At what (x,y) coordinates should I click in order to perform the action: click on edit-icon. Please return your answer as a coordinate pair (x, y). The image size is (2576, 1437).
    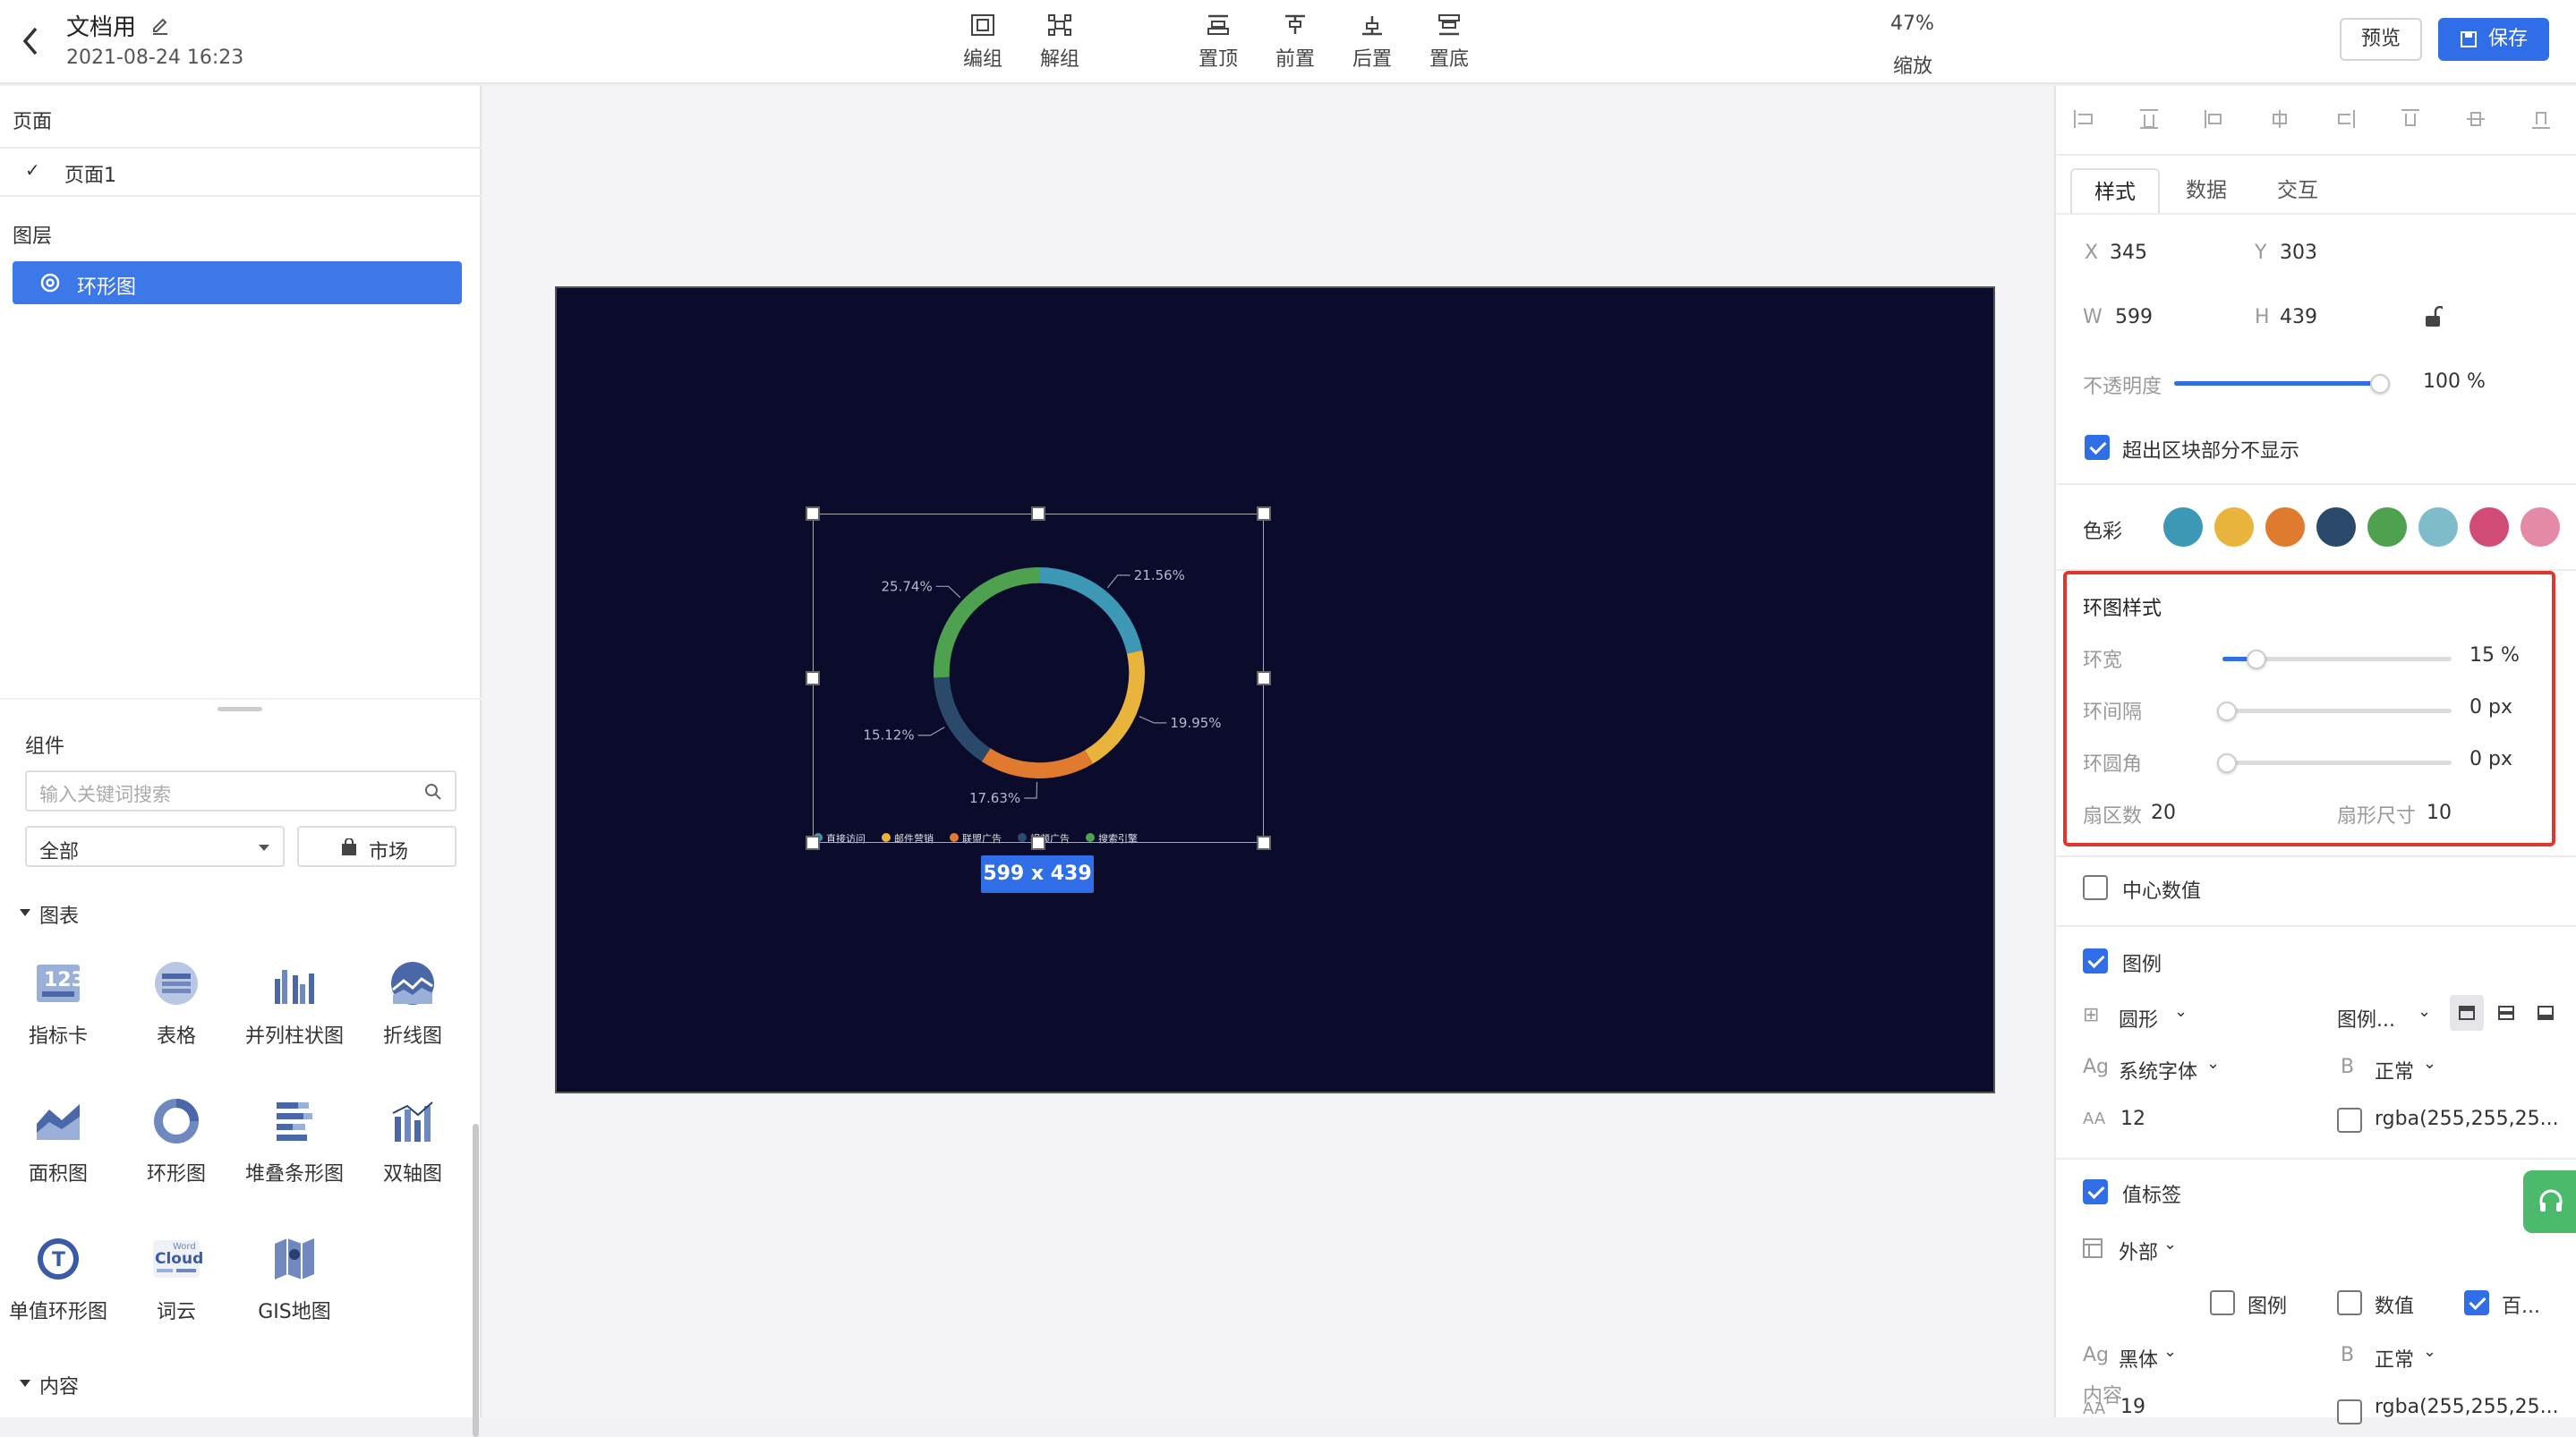
    Looking at the image, I should click on (160, 28).